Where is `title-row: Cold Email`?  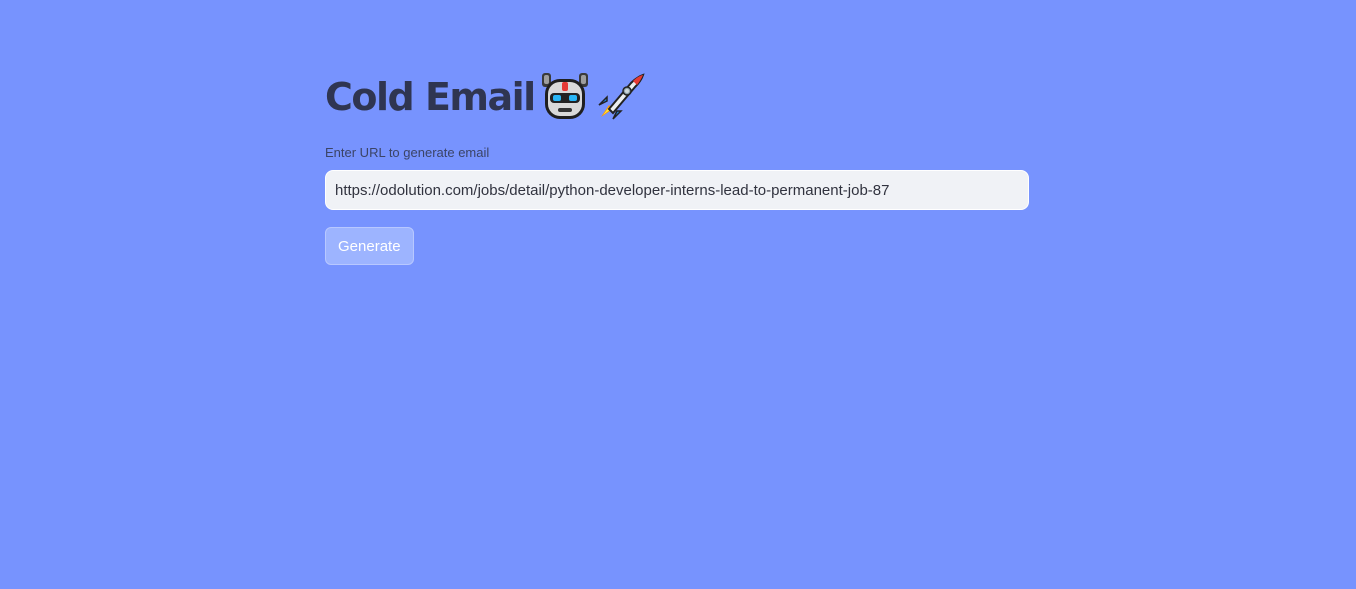
title-row: Cold Email is located at coordinates (677, 97).